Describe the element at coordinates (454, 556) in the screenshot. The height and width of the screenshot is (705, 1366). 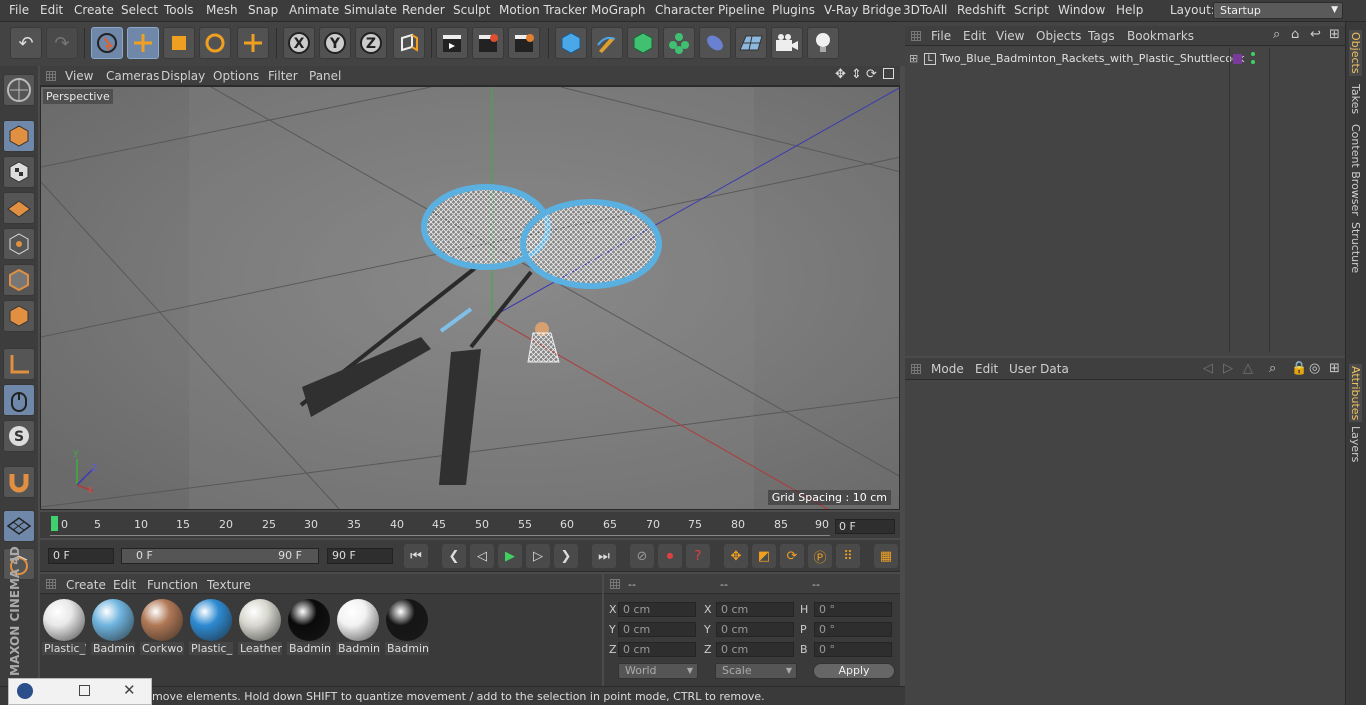
I see `previous-key-button: ❮` at that location.